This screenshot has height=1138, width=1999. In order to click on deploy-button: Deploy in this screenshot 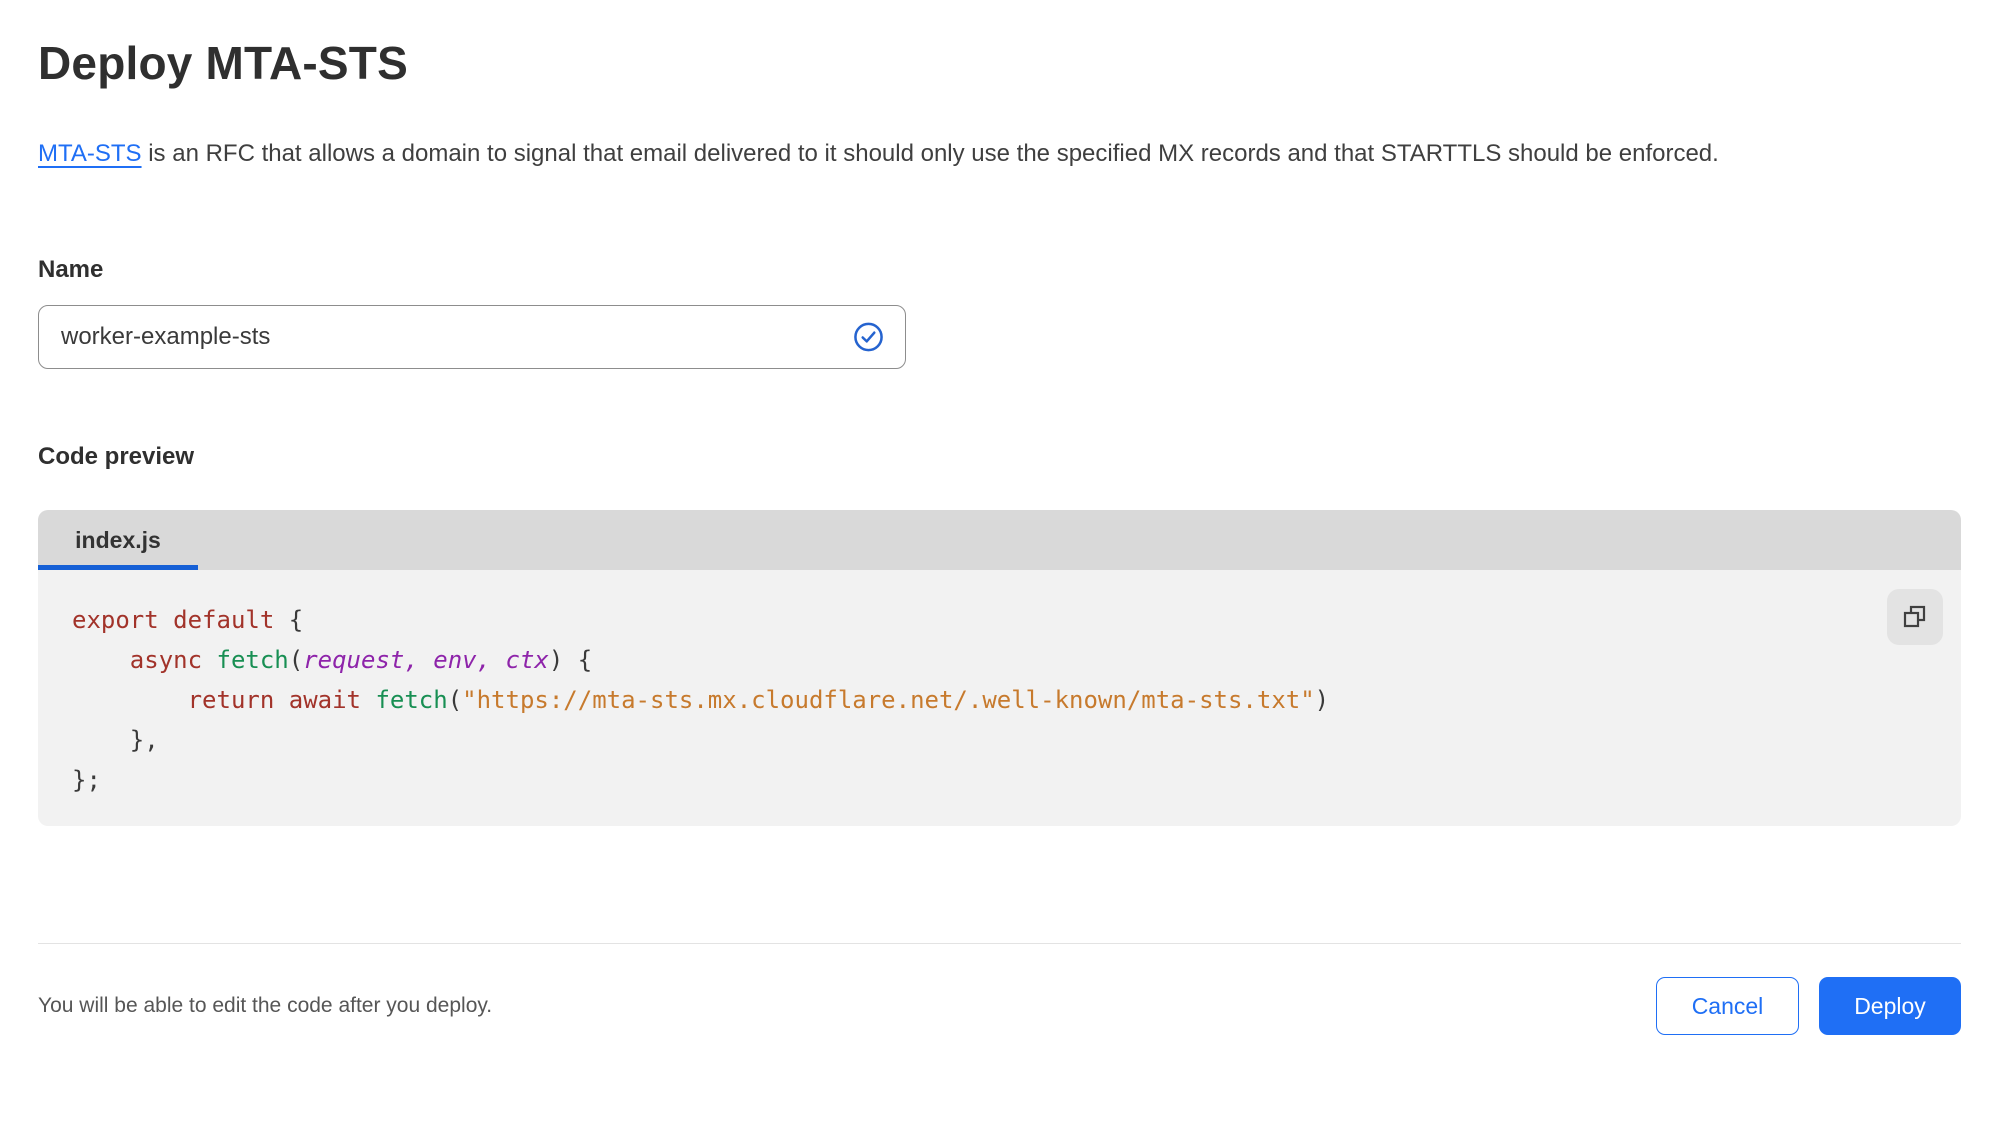, I will do `click(1890, 1006)`.